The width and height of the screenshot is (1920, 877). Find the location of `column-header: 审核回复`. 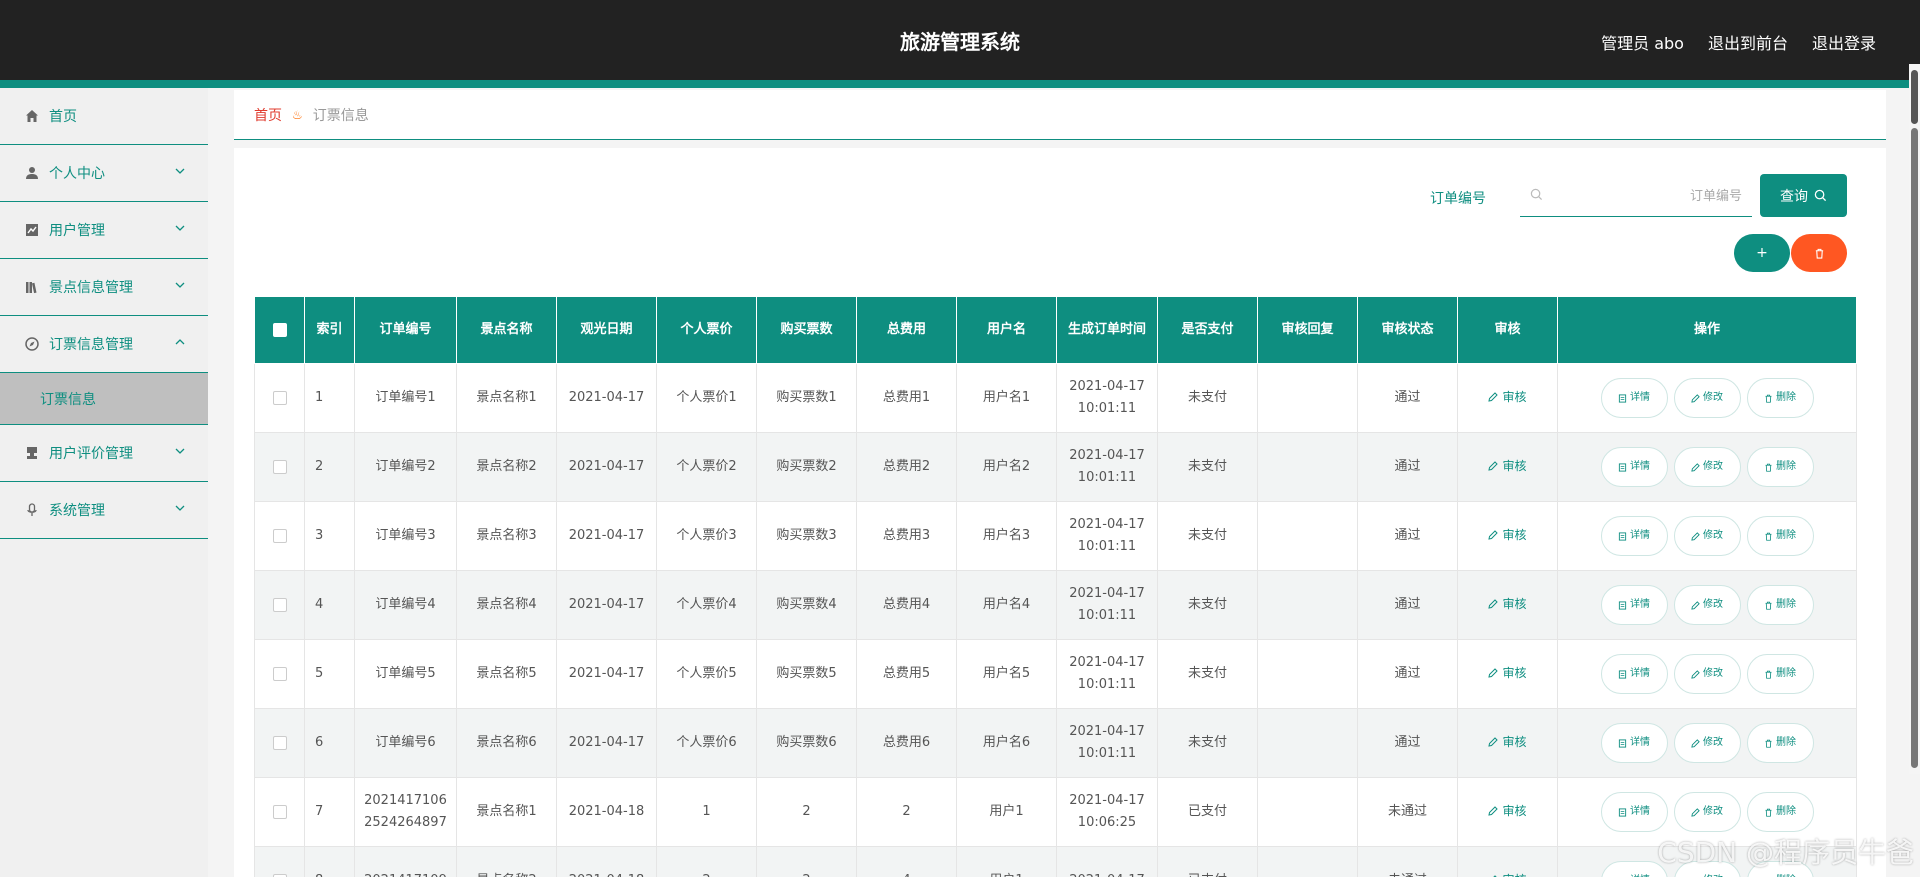

column-header: 审核回复 is located at coordinates (1307, 330).